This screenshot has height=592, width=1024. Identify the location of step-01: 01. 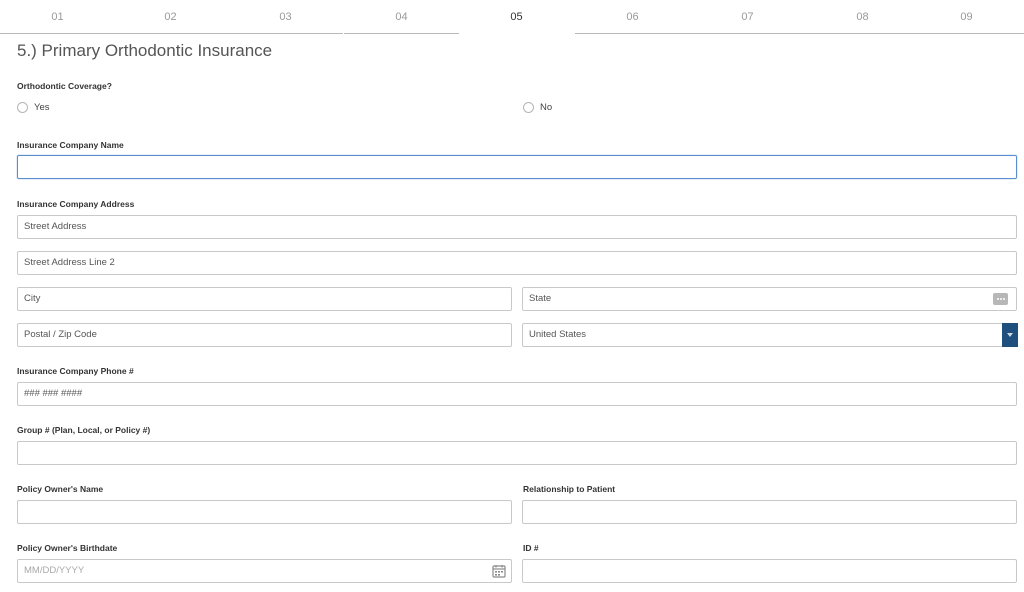
(57, 17).